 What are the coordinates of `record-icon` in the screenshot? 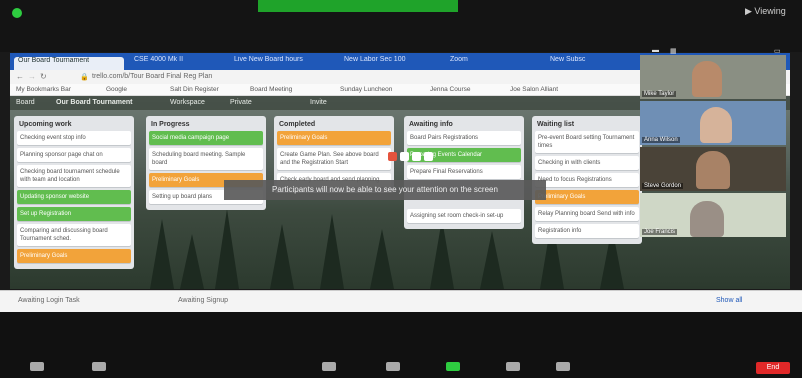 It's located at (513, 366).